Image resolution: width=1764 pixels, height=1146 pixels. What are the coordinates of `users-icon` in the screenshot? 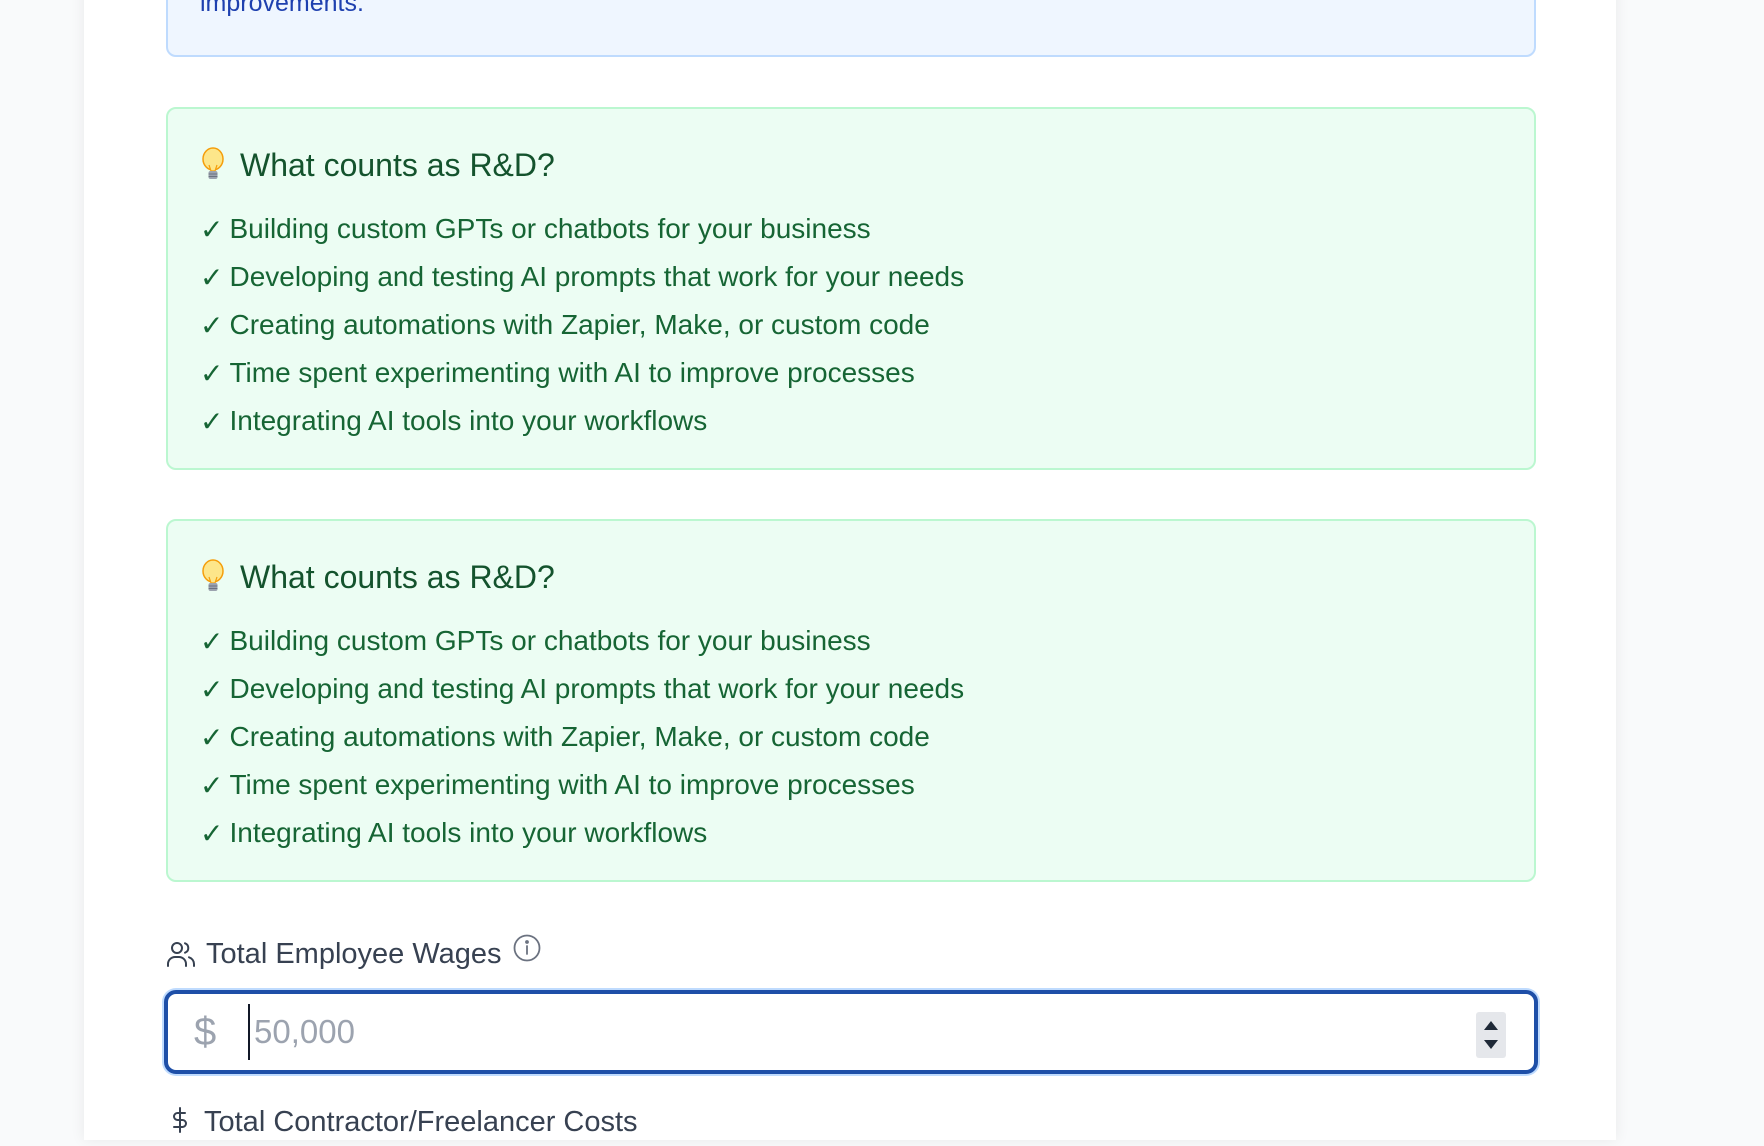 It's located at (181, 954).